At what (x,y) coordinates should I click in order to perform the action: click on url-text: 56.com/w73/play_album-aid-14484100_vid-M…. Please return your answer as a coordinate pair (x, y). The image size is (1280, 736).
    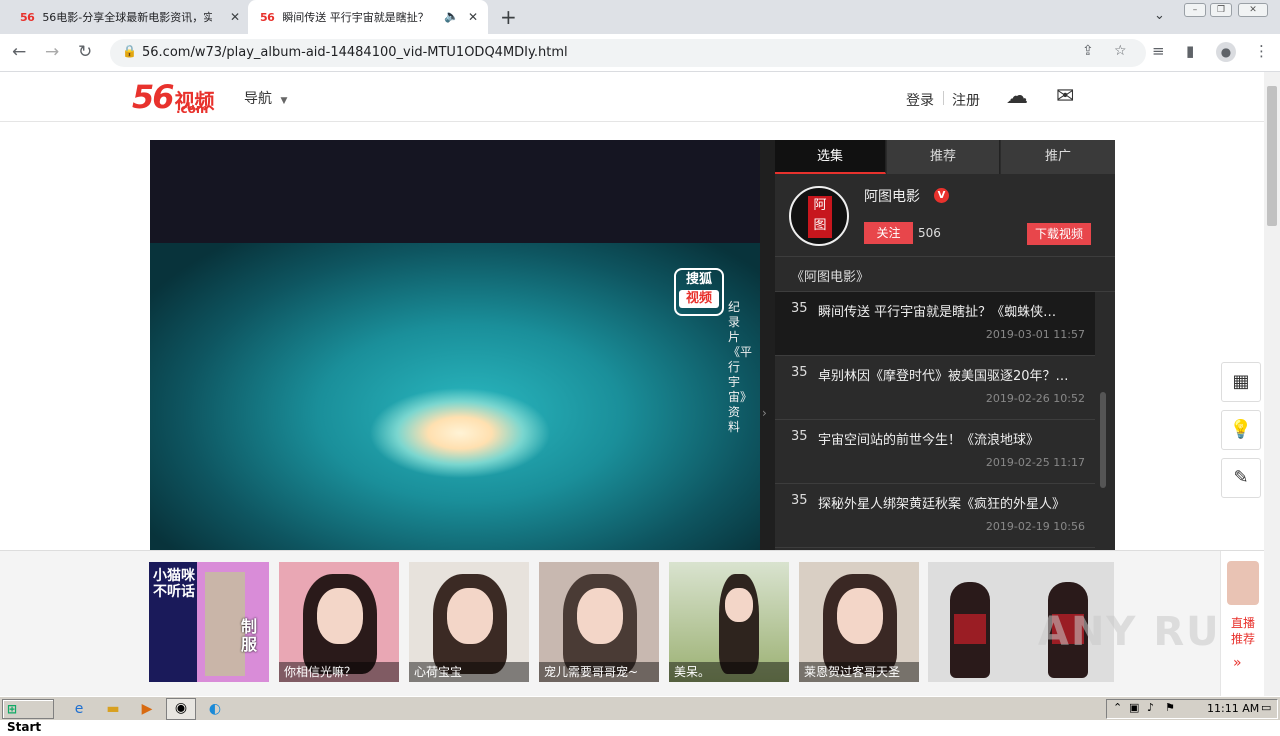
    Looking at the image, I should click on (355, 52).